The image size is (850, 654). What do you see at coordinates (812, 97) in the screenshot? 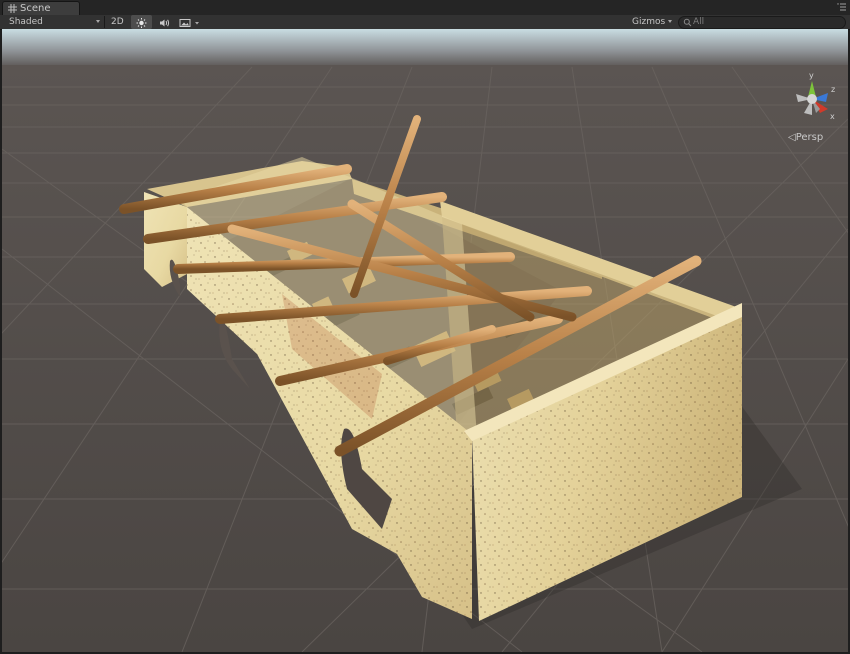
I see `orientation-gizmo: y z x` at bounding box center [812, 97].